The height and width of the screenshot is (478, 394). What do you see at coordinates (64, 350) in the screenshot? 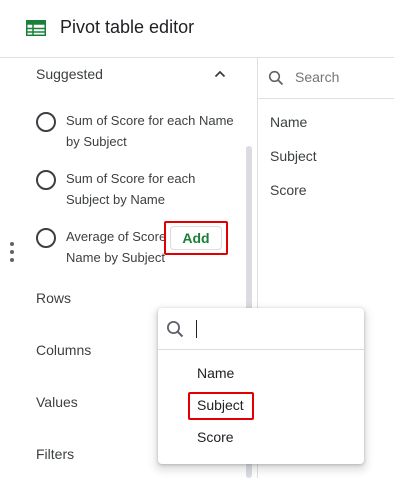
I see `columns-label: Columns` at bounding box center [64, 350].